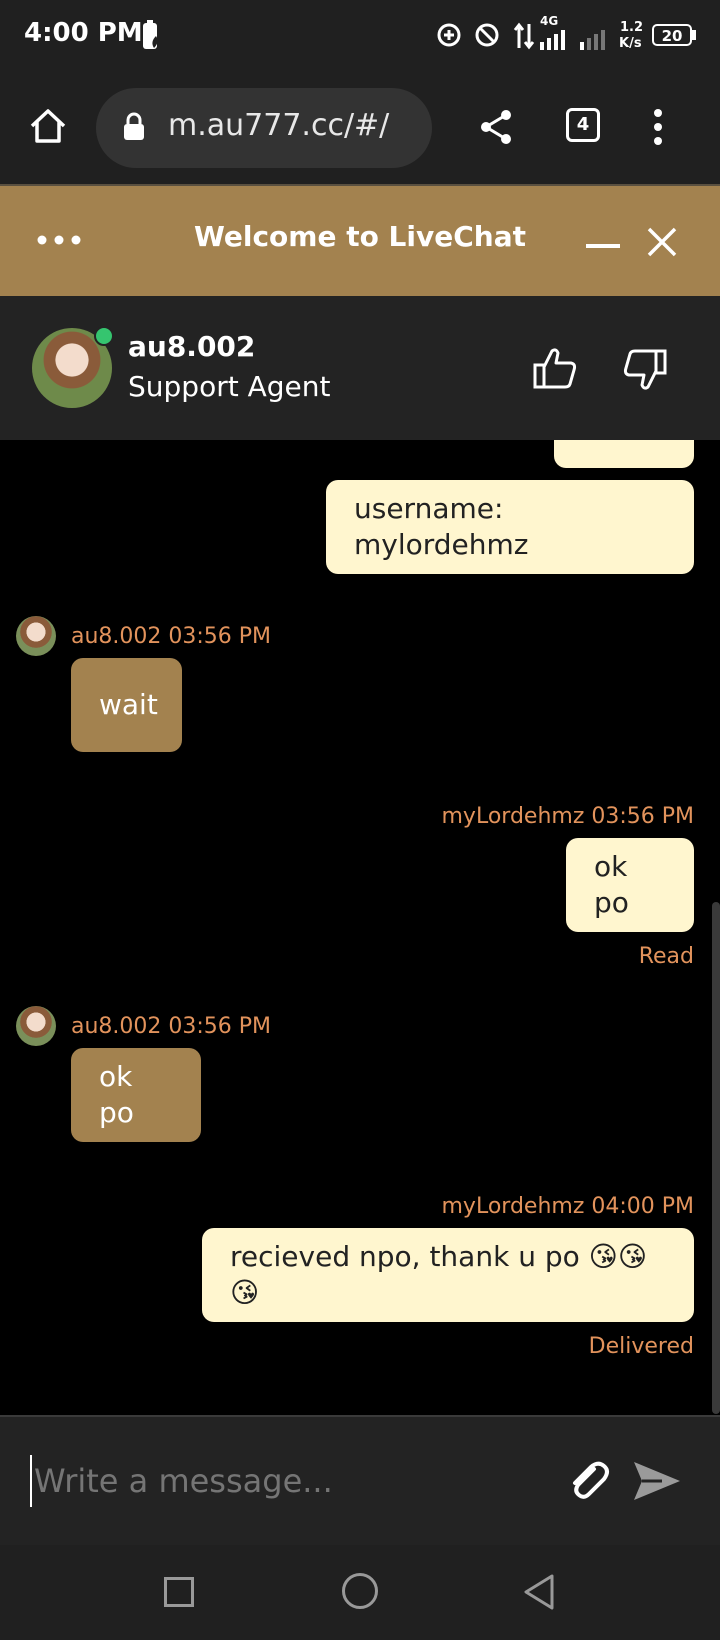 This screenshot has width=720, height=1640. Describe the element at coordinates (360, 37) in the screenshot. I see `status-bar: 4:00 PM 4G 1.2 K/s 20` at that location.